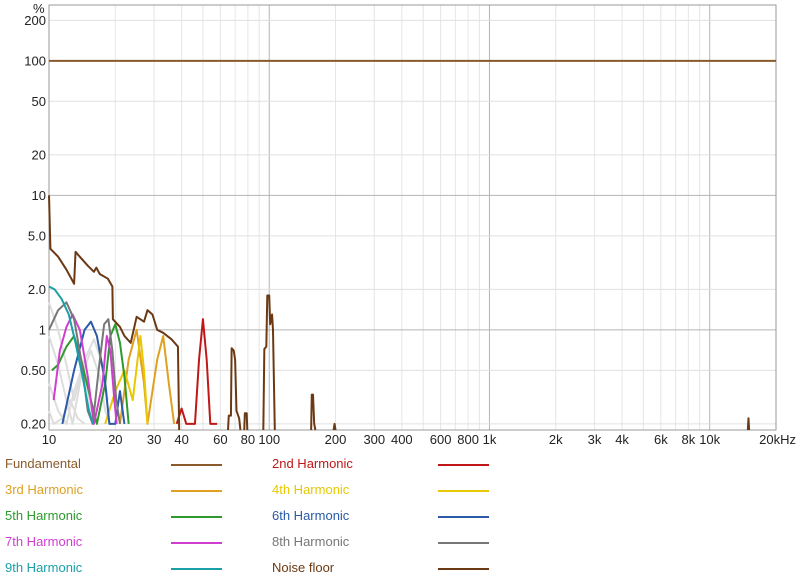 The image size is (800, 588). I want to click on legend-label: Fundamental, so click(43, 463).